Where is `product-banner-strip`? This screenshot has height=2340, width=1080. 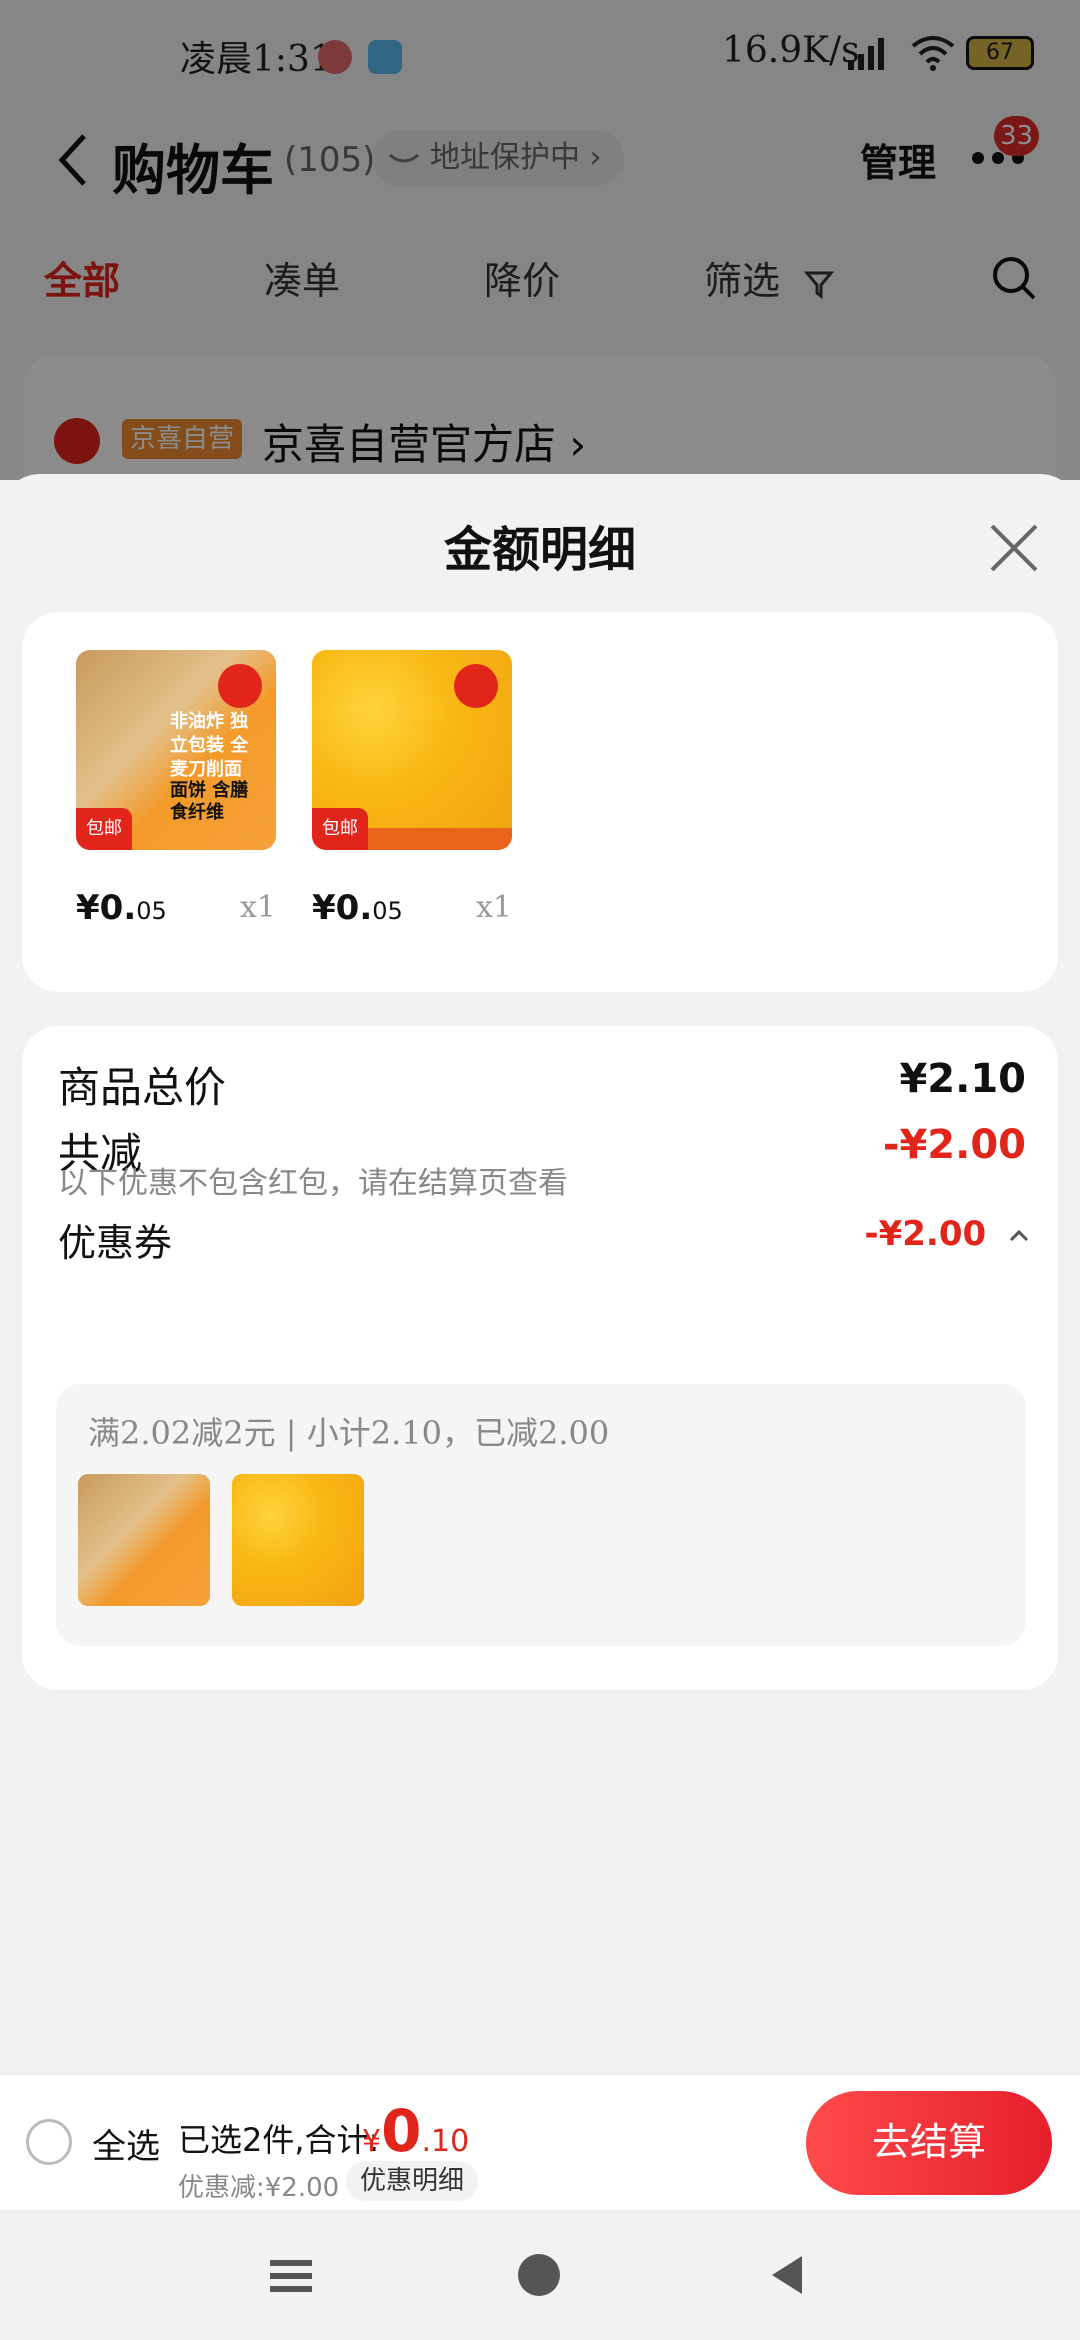 product-banner-strip is located at coordinates (440, 839).